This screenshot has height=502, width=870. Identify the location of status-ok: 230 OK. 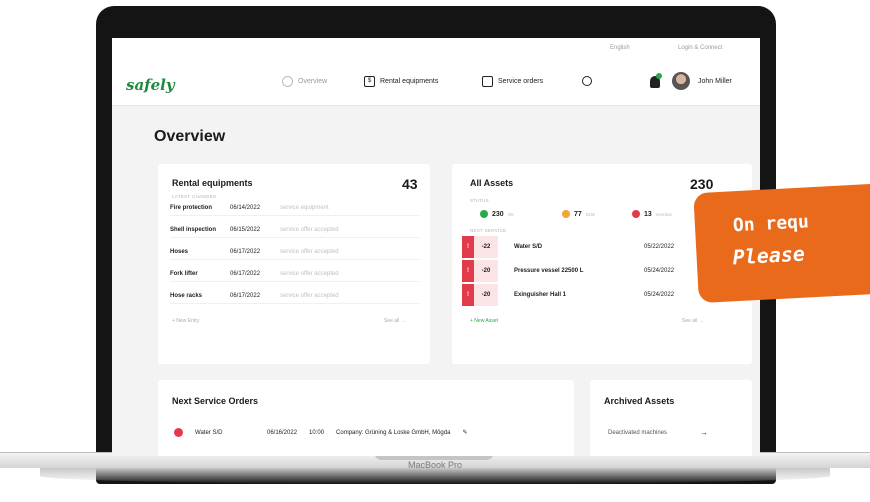
(497, 214).